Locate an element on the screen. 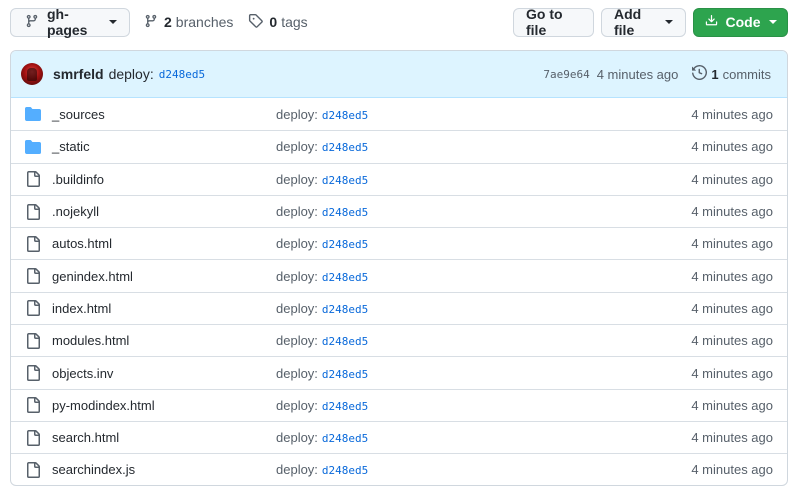 The width and height of the screenshot is (800, 496). commit-message-sha-link: d248ed5 is located at coordinates (182, 74).